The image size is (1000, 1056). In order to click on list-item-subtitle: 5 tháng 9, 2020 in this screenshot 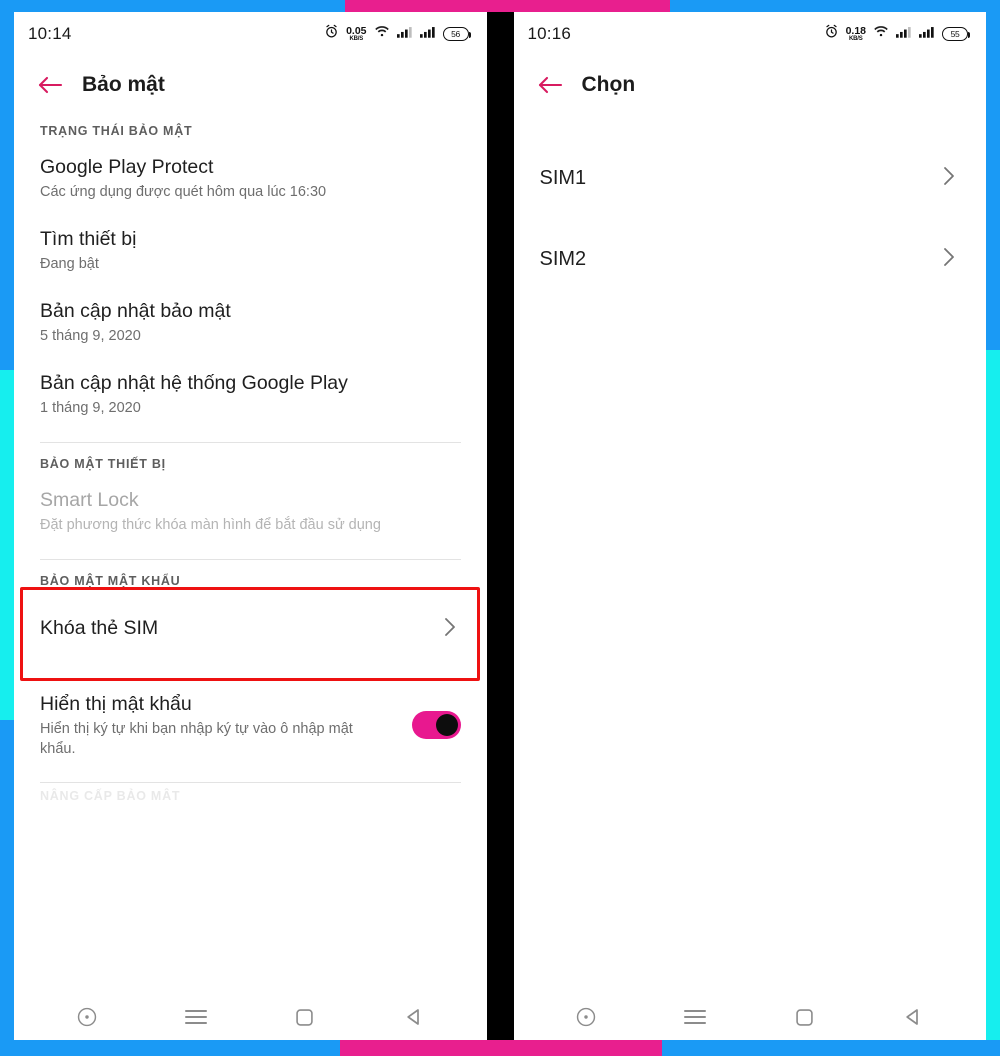, I will do `click(90, 336)`.